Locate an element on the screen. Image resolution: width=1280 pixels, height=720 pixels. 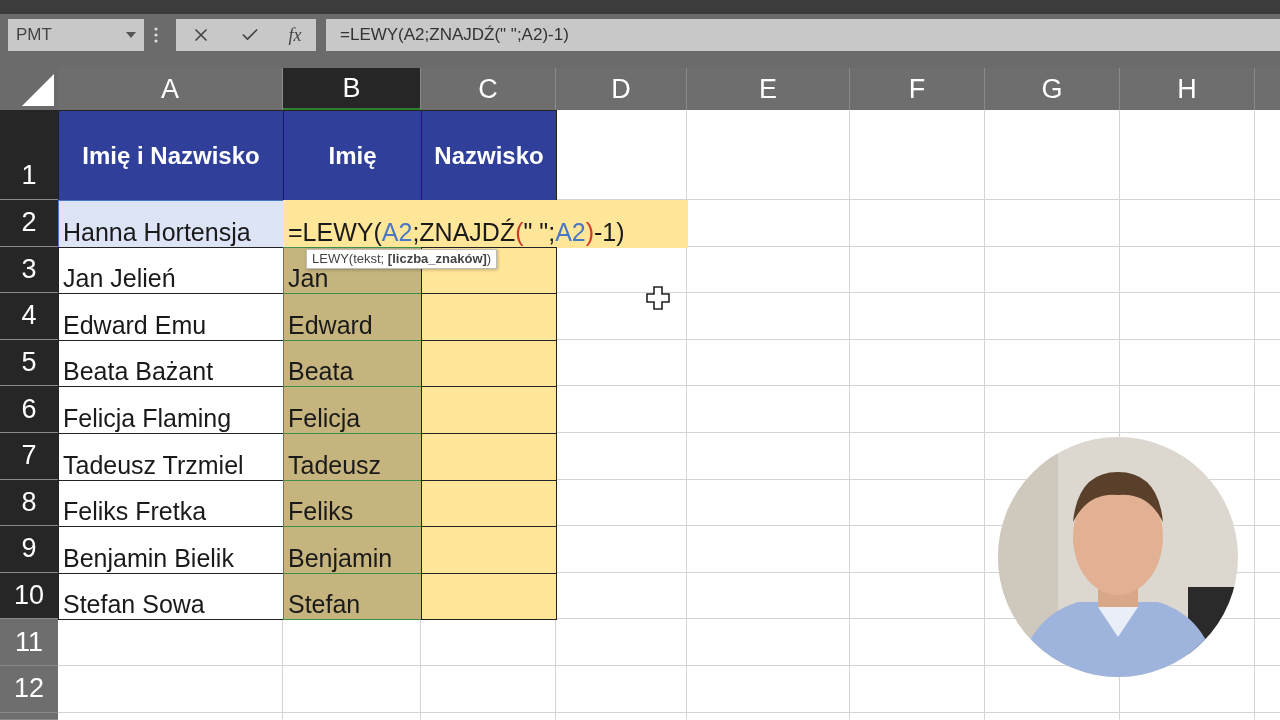
column-header: B is located at coordinates (352, 89).